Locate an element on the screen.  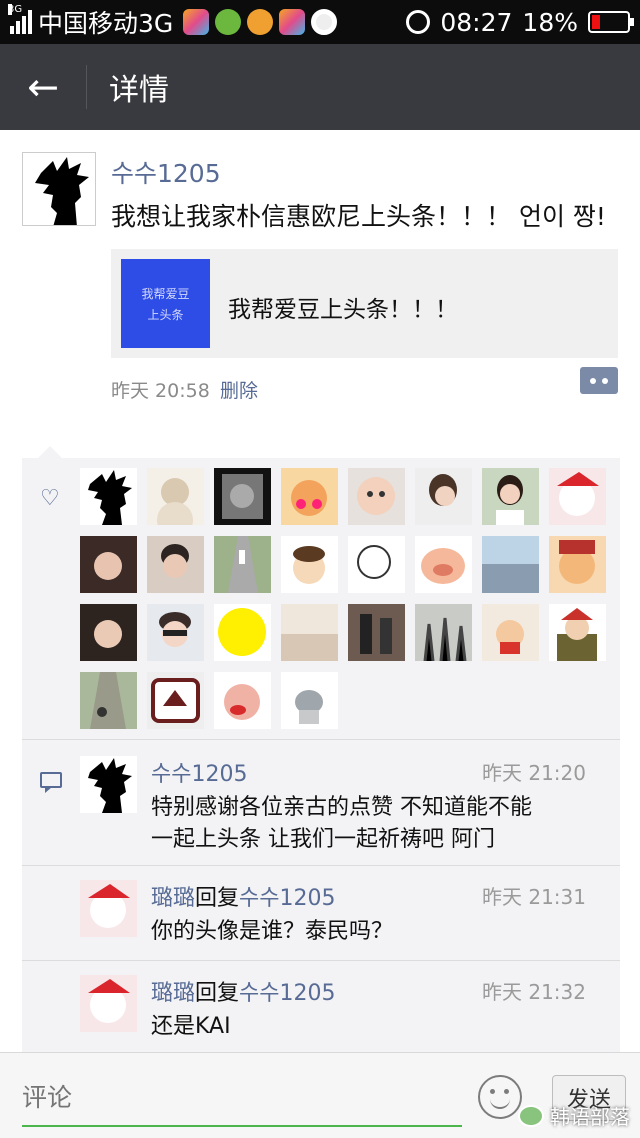
post-author-avatar is located at coordinates (59, 189).